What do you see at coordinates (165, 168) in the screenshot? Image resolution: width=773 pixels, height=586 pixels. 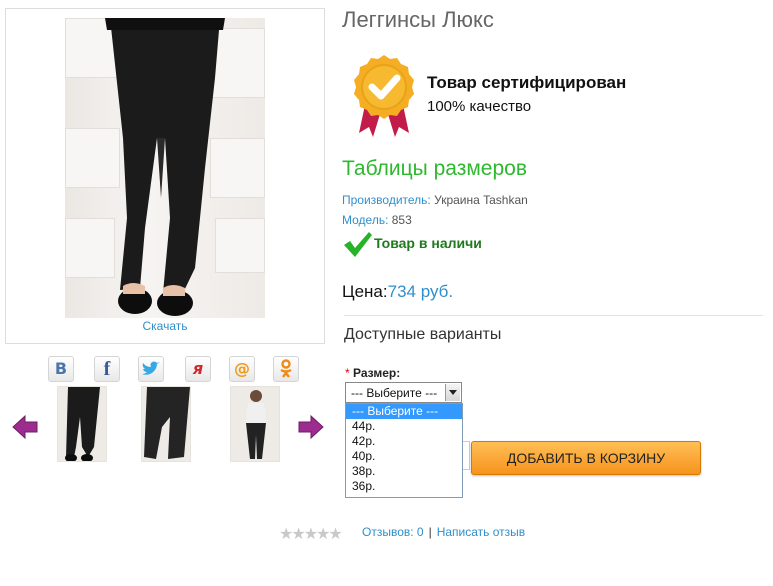 I see `product-main-image` at bounding box center [165, 168].